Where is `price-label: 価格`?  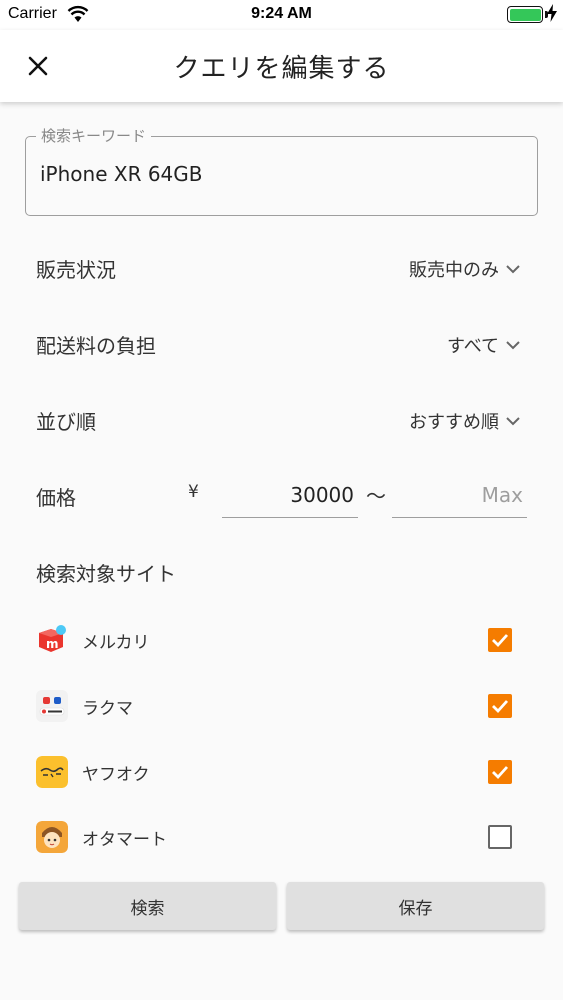 price-label: 価格 is located at coordinates (56, 498).